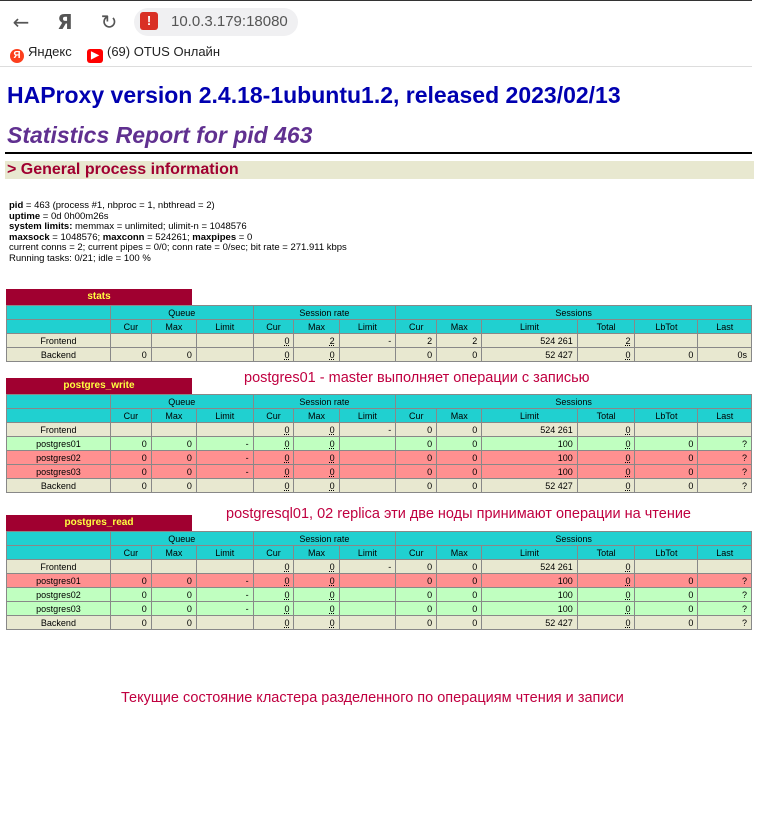  Describe the element at coordinates (173, 429) in the screenshot. I see `cell-q-max` at that location.